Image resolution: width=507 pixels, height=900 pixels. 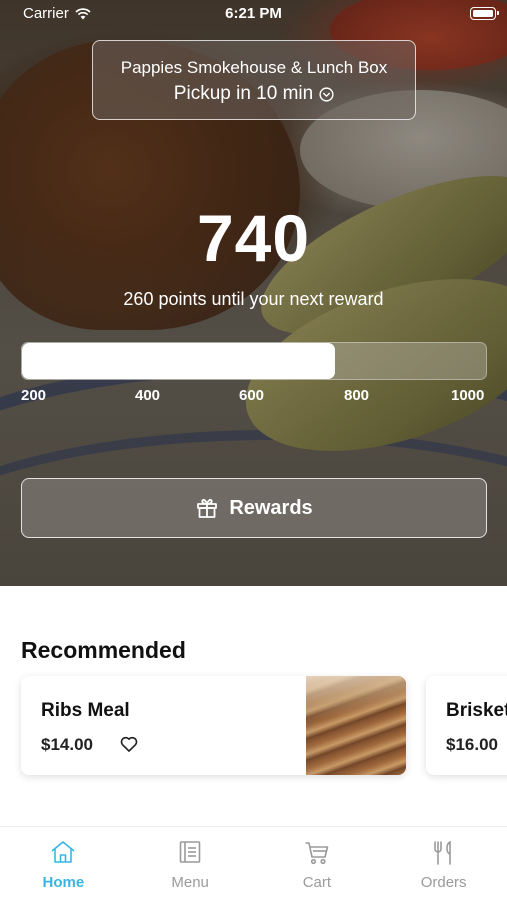 I want to click on recommended-item-card: Ribs Meal $14.00, so click(x=213, y=725).